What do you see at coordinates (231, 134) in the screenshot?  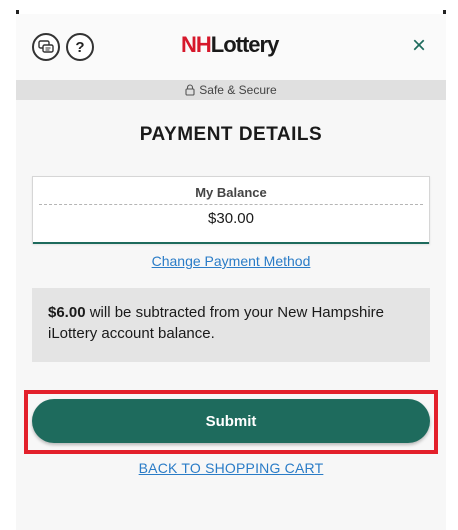 I see `page-title: PAYMENT DETAILS` at bounding box center [231, 134].